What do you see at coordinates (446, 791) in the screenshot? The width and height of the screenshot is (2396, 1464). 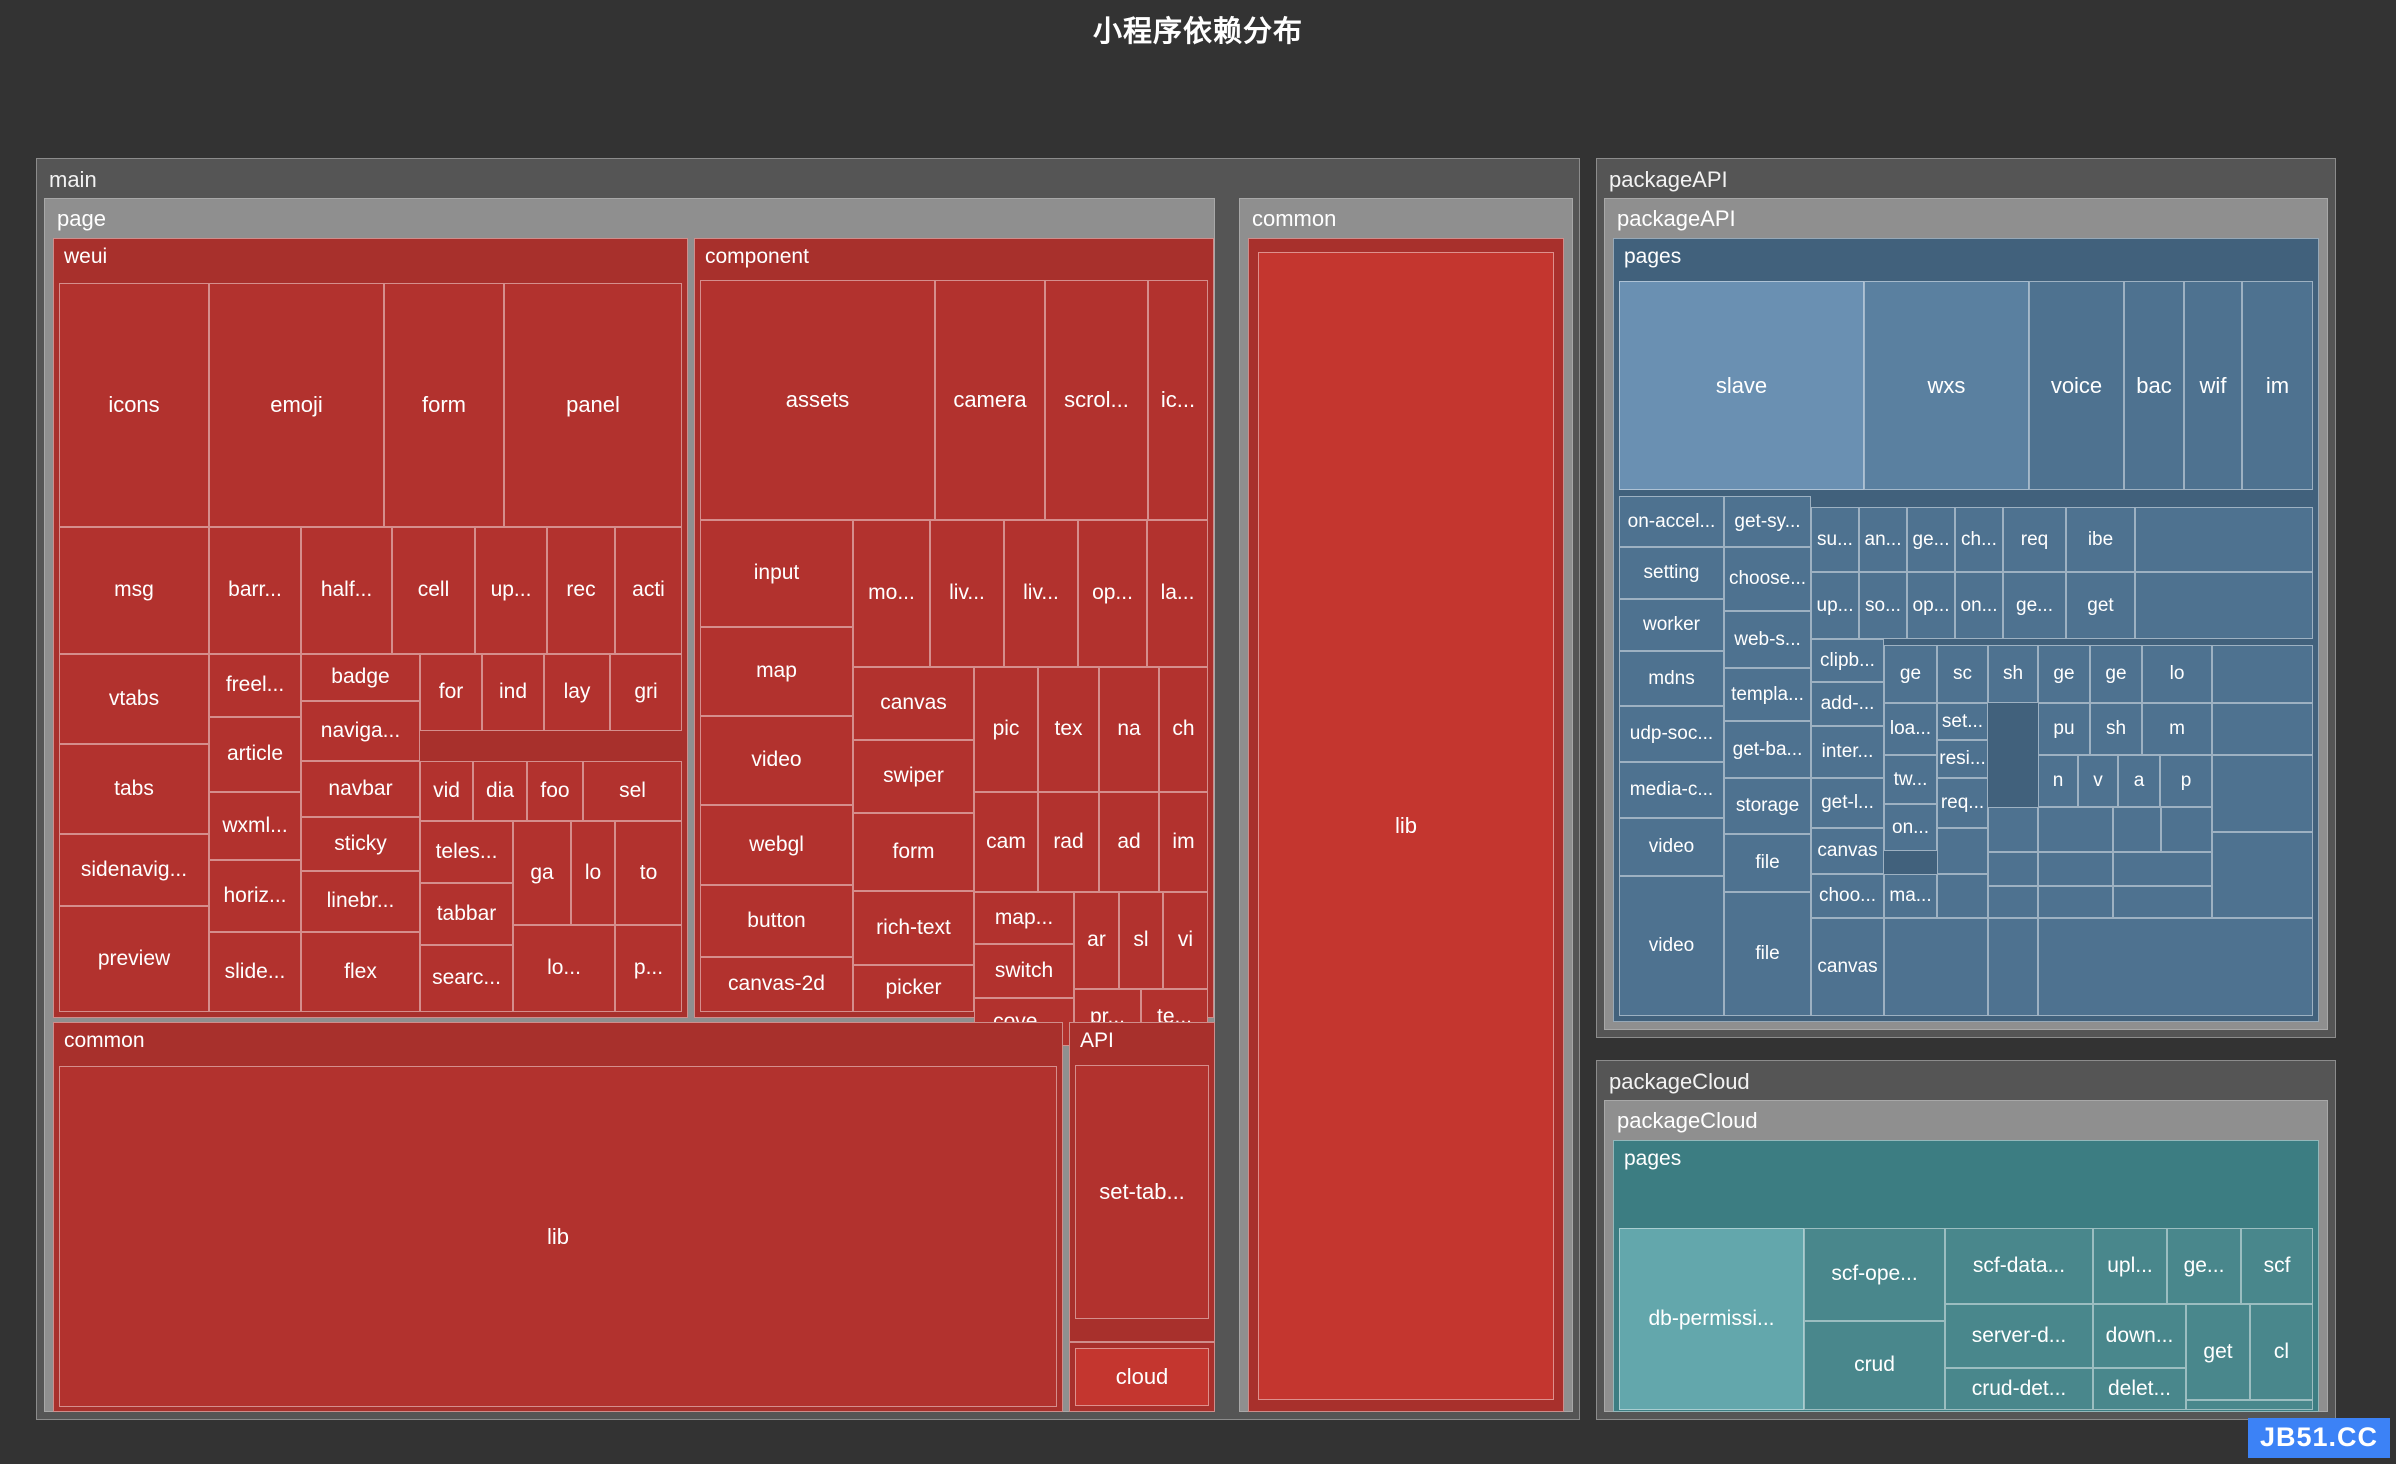 I see `treemap-tile: vid` at bounding box center [446, 791].